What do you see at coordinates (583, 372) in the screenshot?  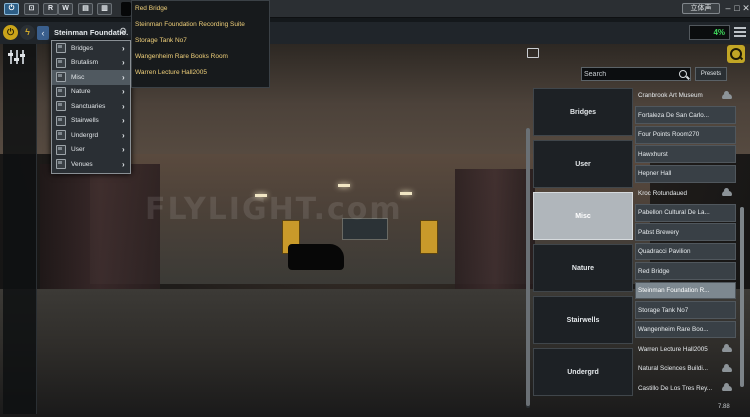 I see `tile-undergrd: Undergrd` at bounding box center [583, 372].